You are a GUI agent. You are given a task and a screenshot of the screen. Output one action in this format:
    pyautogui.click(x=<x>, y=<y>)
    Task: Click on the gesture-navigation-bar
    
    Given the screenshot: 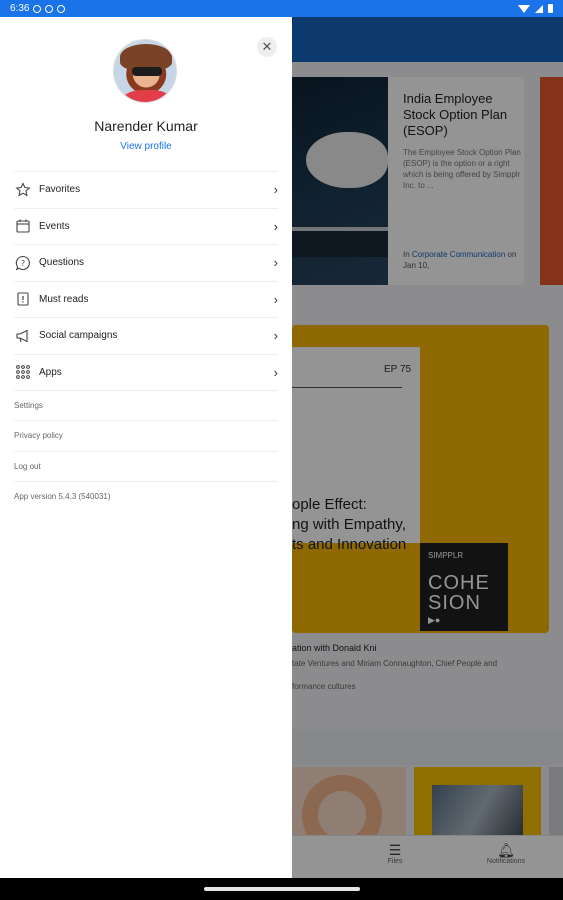 What is the action you would take?
    pyautogui.click(x=282, y=889)
    